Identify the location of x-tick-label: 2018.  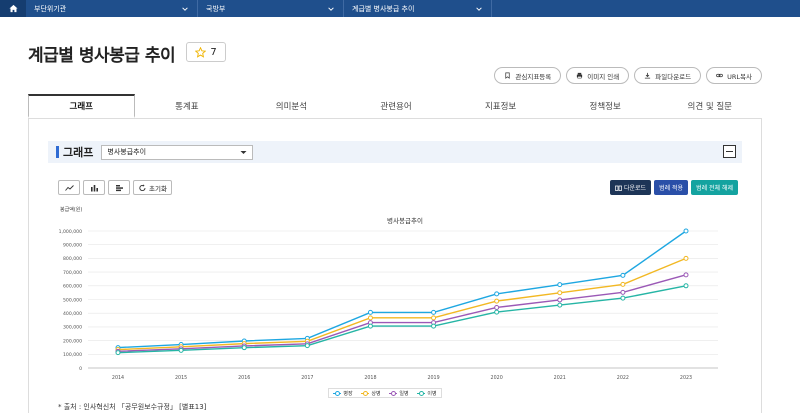
(370, 378).